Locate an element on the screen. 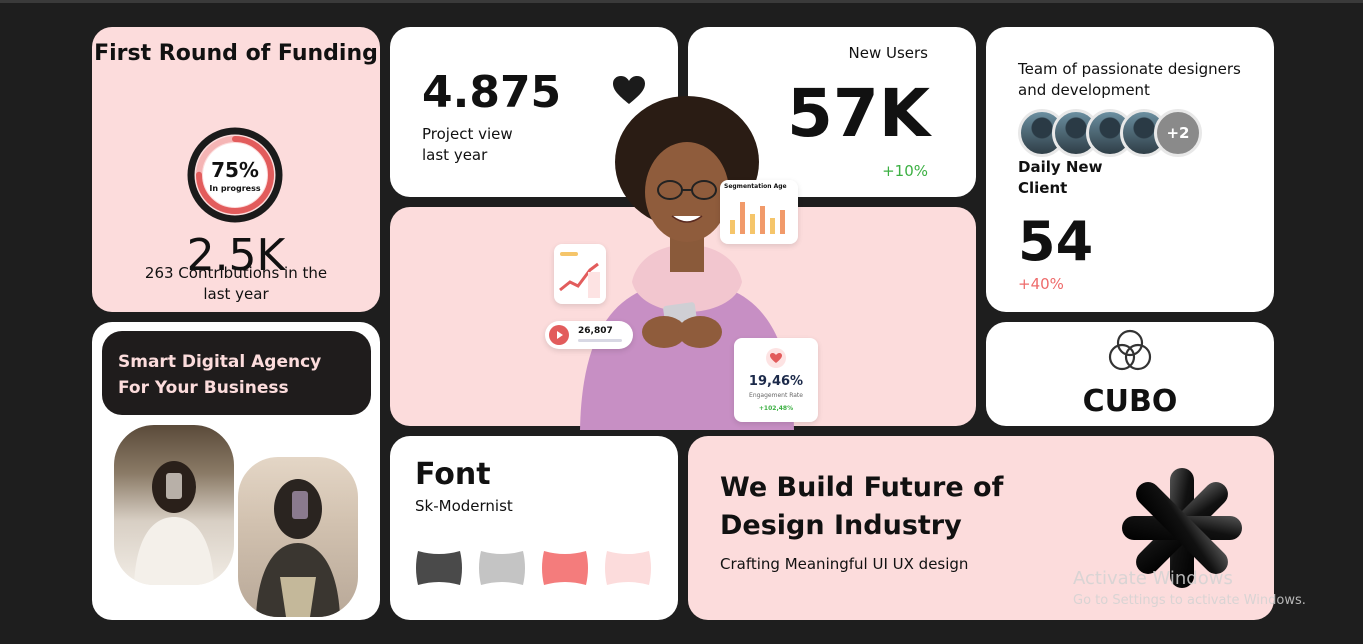 This screenshot has width=1363, height=644. activate-windows-title: Activate Windows is located at coordinates (1153, 578).